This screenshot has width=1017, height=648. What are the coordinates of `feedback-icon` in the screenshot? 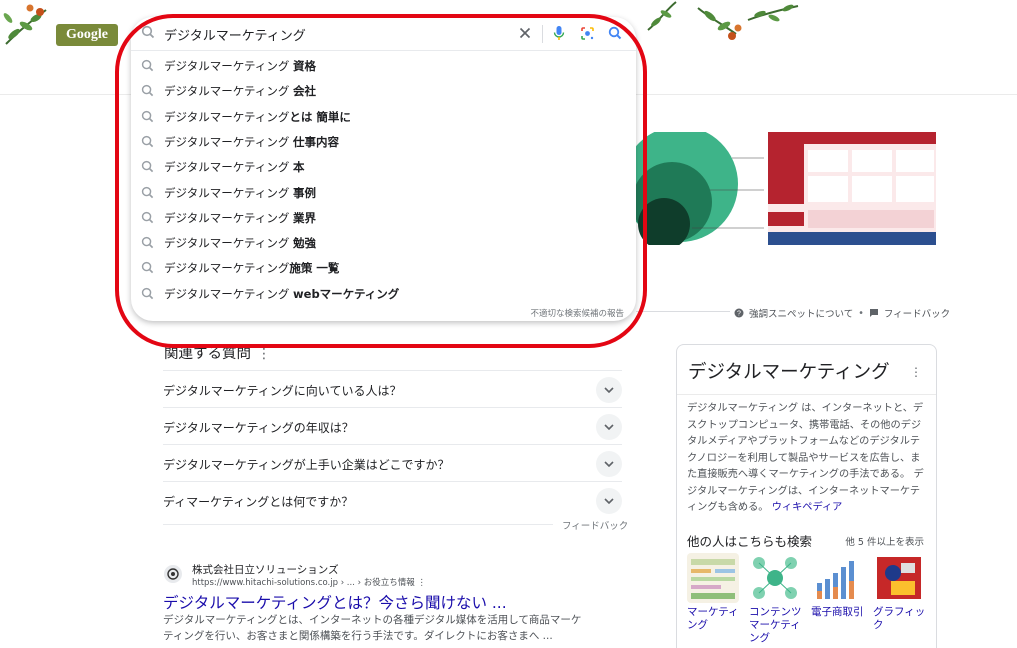 It's located at (873, 313).